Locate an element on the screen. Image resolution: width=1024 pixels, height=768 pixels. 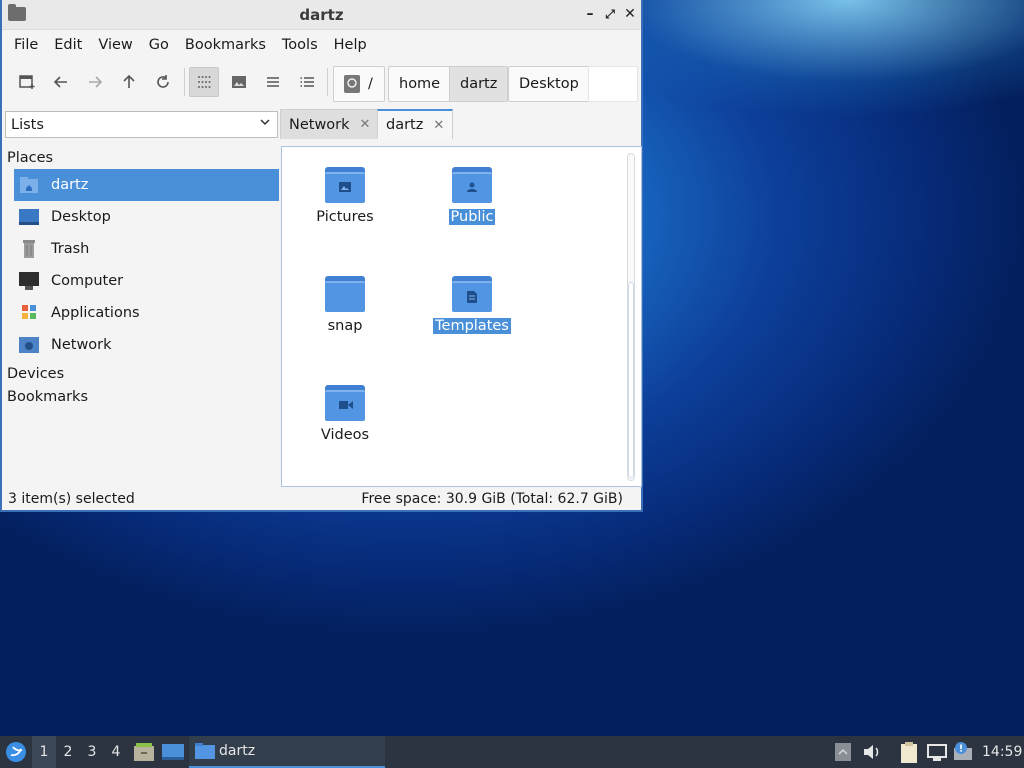
menu-file: File is located at coordinates (26, 45).